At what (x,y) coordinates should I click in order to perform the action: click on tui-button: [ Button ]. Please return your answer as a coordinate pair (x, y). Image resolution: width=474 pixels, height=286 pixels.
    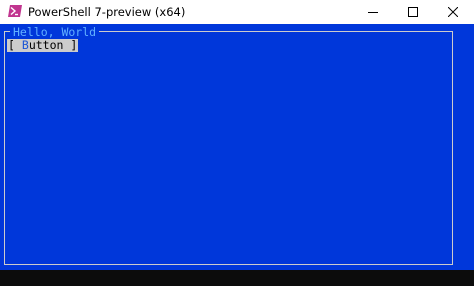
    Looking at the image, I should click on (43, 45).